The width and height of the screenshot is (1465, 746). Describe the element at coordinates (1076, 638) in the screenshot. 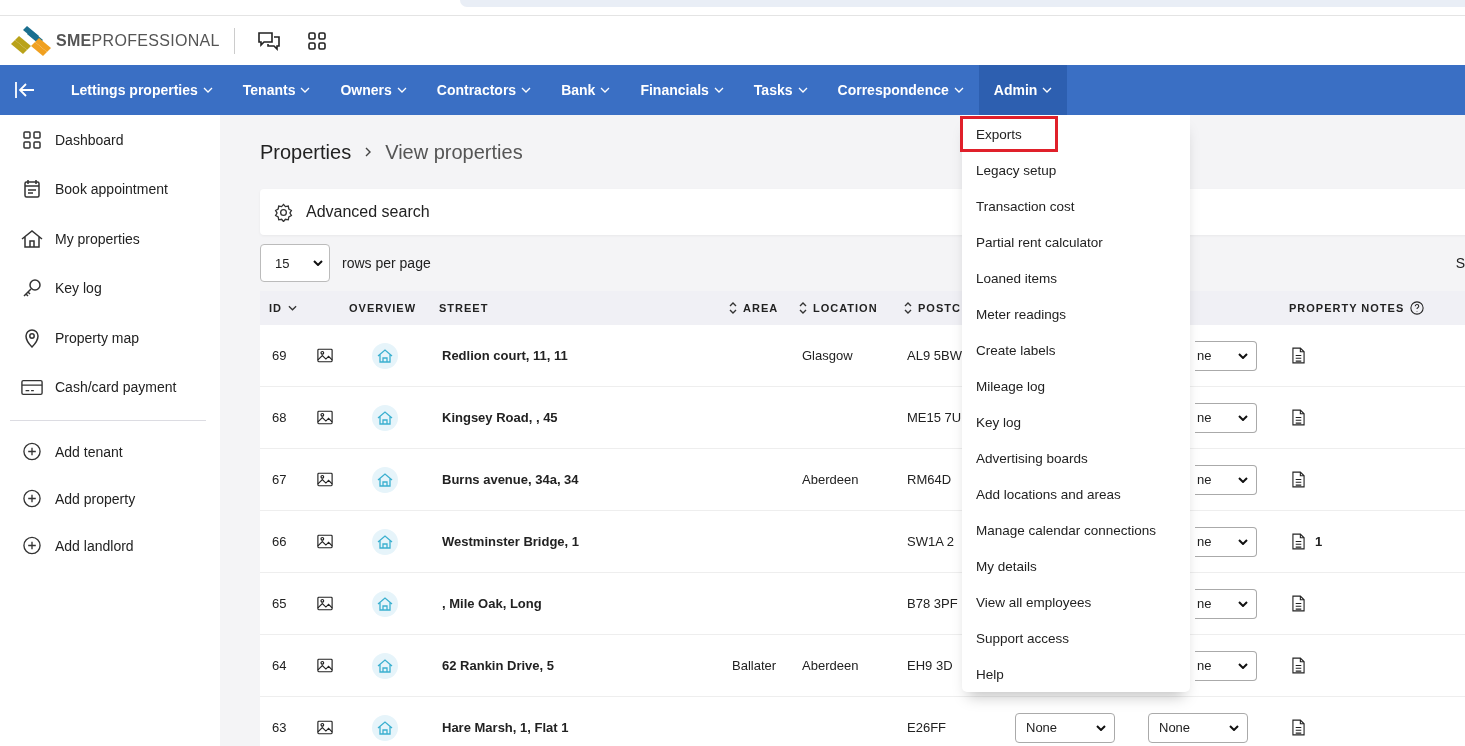

I see `menu-item: Support access` at that location.